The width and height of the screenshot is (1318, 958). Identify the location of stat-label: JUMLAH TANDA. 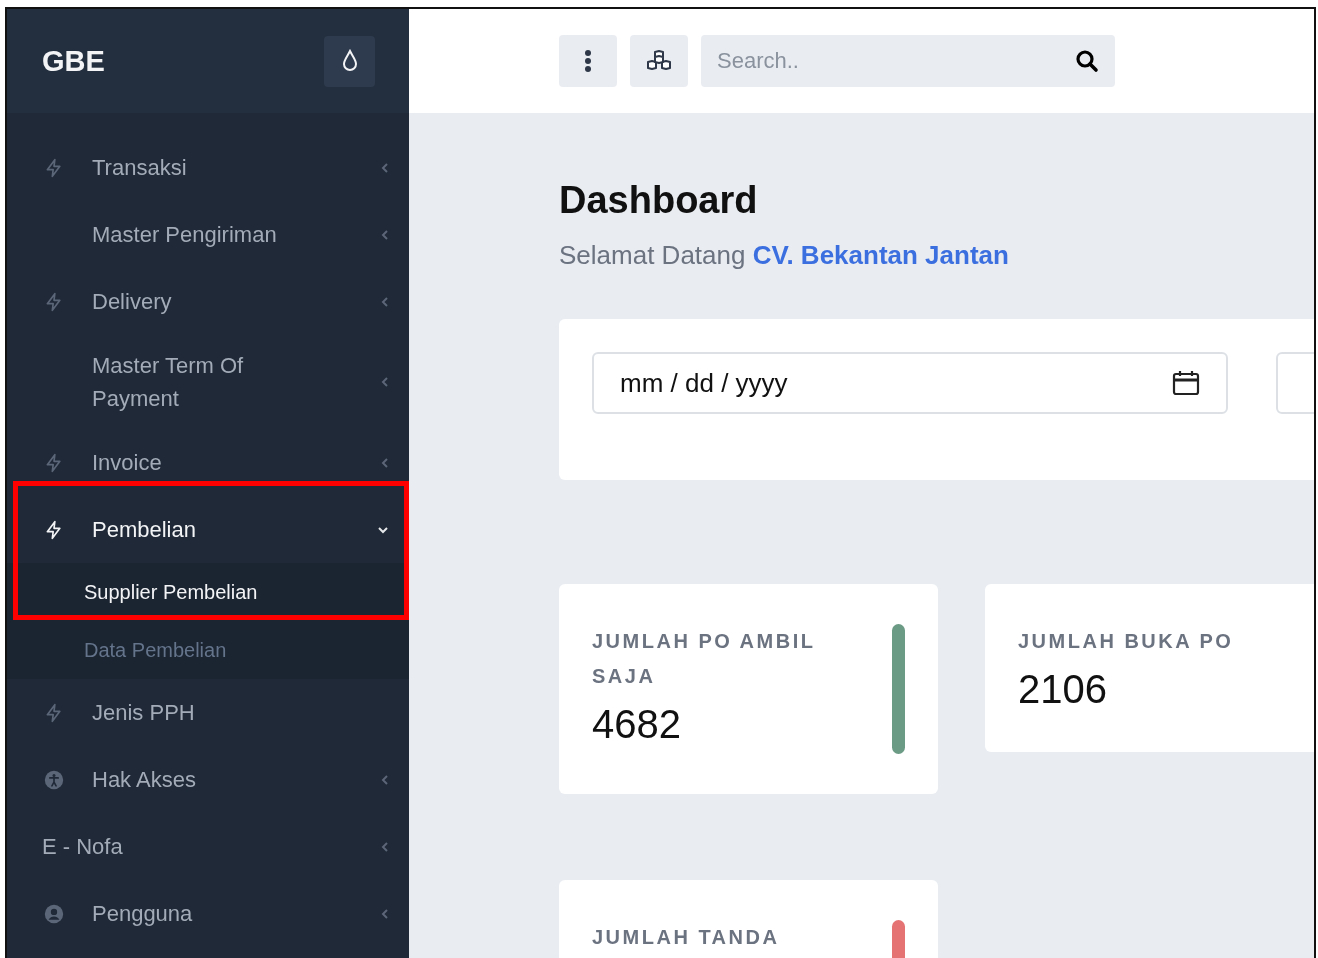
(686, 937).